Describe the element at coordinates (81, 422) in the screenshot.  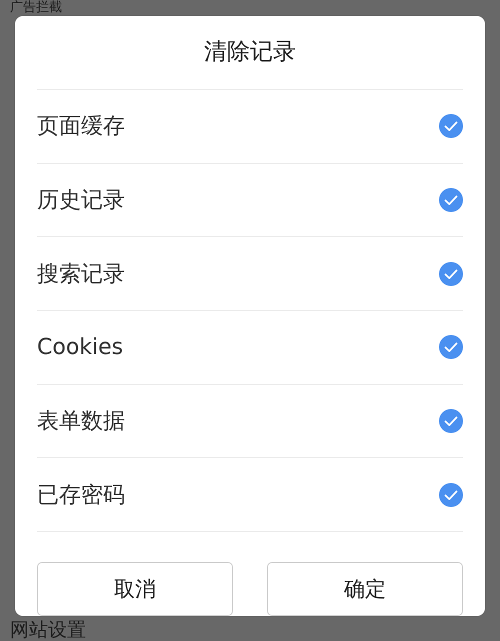
I see `option-label: 表单数据` at that location.